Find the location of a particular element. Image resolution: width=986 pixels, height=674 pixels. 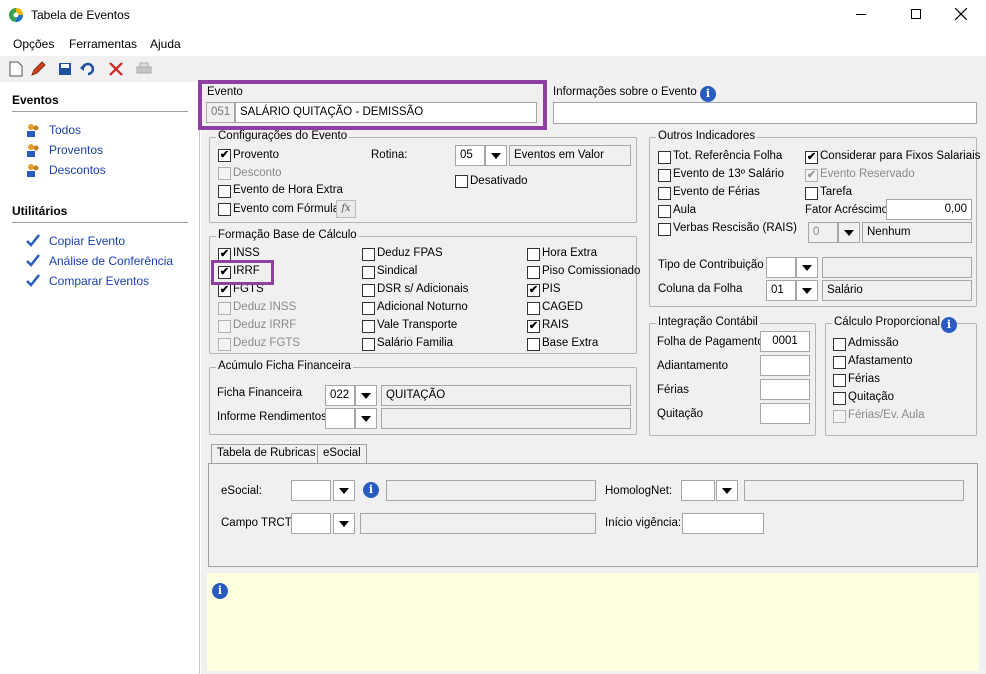

outros-1-checkbox is located at coordinates (664, 175).